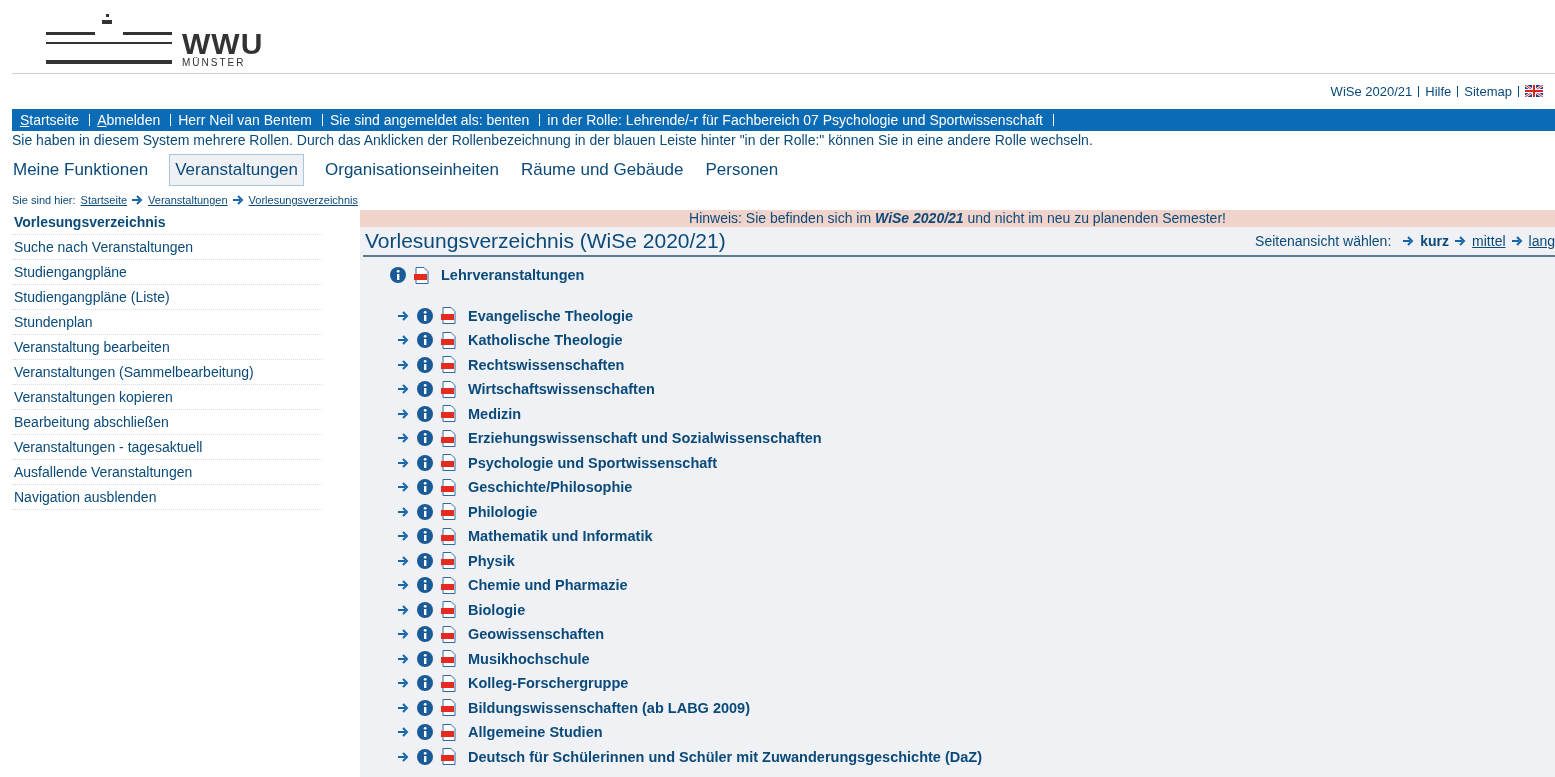 This screenshot has height=777, width=1555. I want to click on sidebar-item: Navigation ausblenden, so click(167, 497).